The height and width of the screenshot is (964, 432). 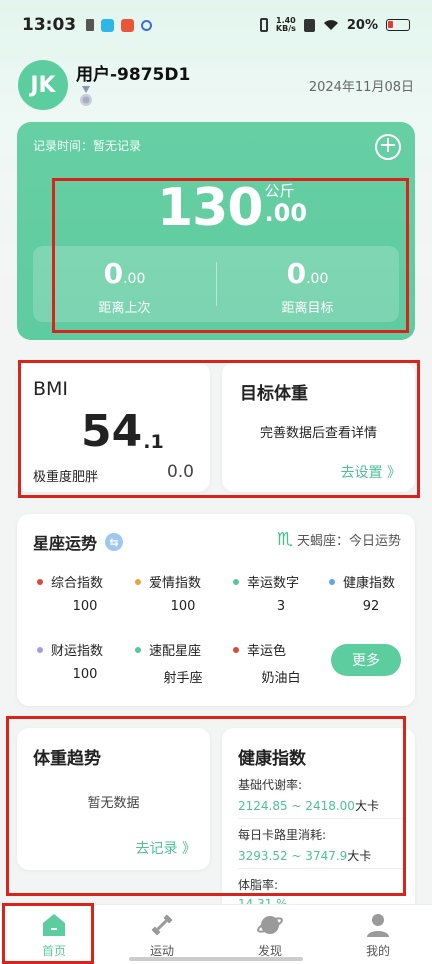 I want to click on bmi-side-value: 0.0, so click(x=180, y=472).